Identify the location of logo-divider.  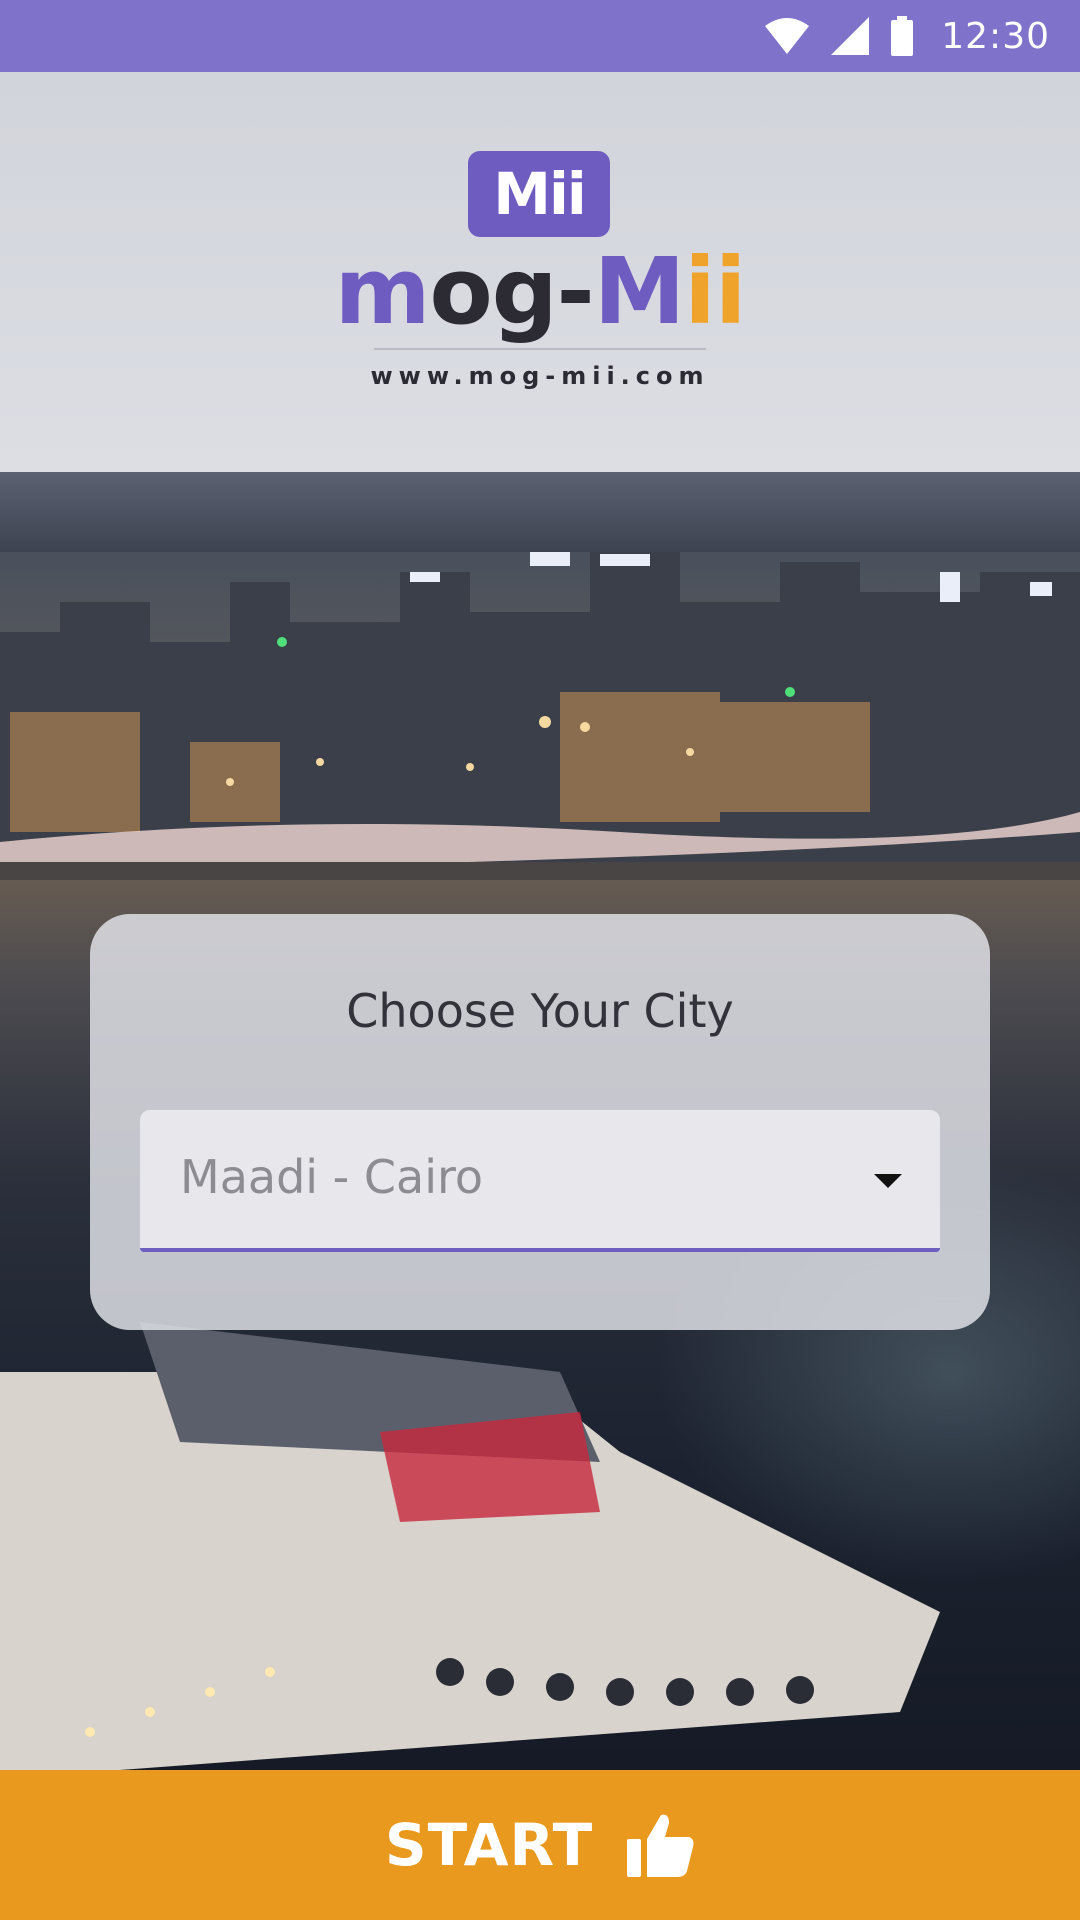
(540, 349).